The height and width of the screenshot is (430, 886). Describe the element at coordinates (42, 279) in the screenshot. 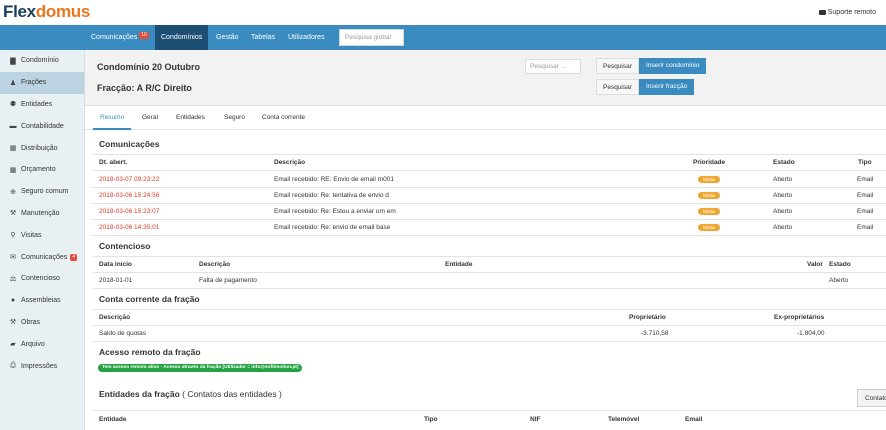

I see `sidebar-item-contencioso: ⚖ Contencioso` at that location.